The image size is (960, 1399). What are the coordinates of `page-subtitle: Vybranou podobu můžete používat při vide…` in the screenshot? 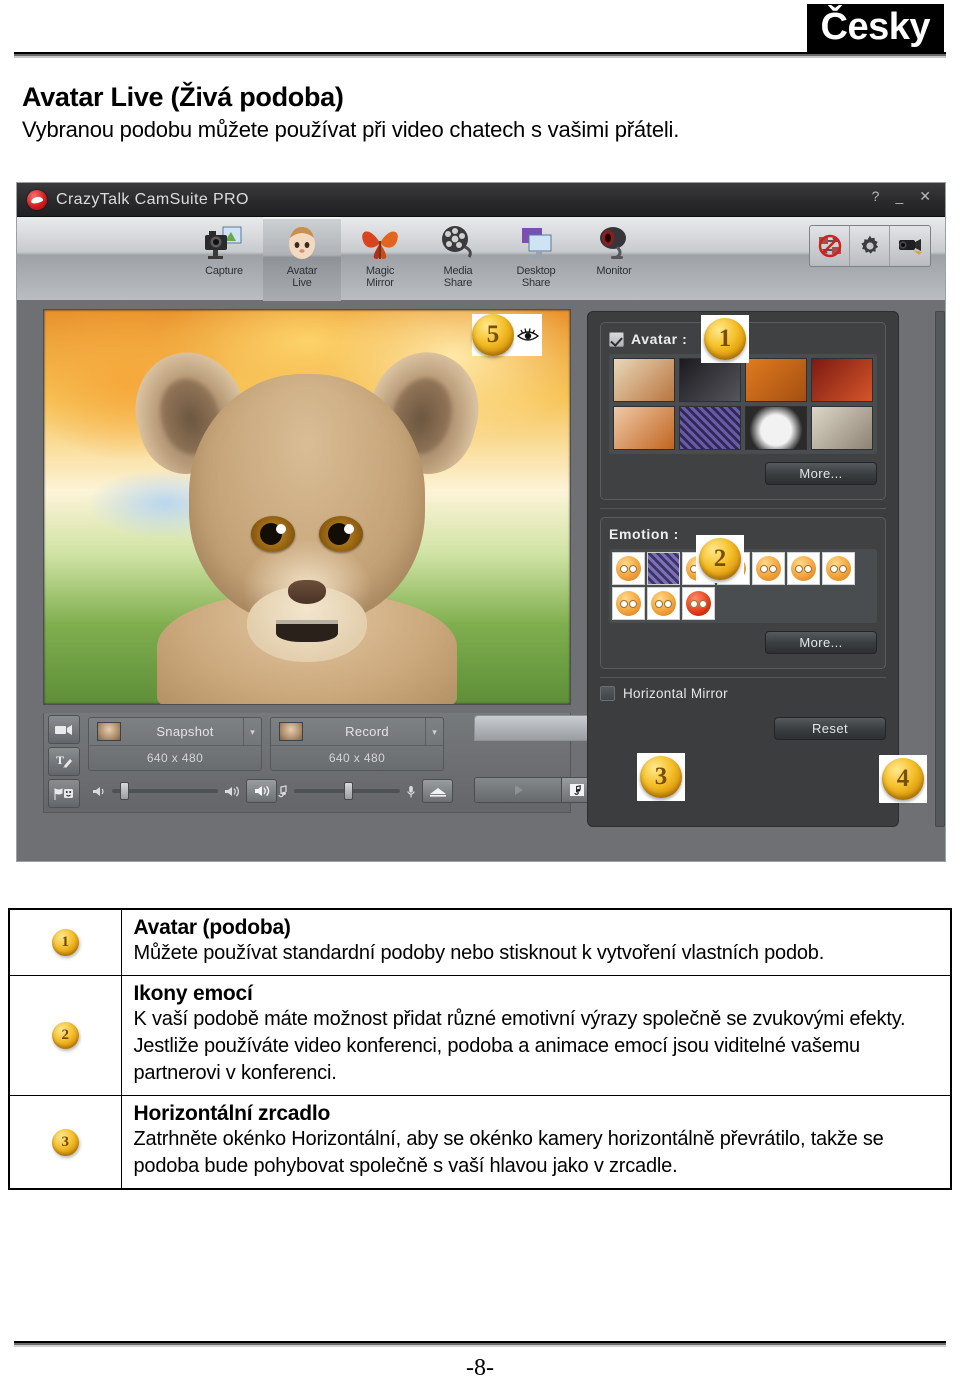 It's located at (351, 129).